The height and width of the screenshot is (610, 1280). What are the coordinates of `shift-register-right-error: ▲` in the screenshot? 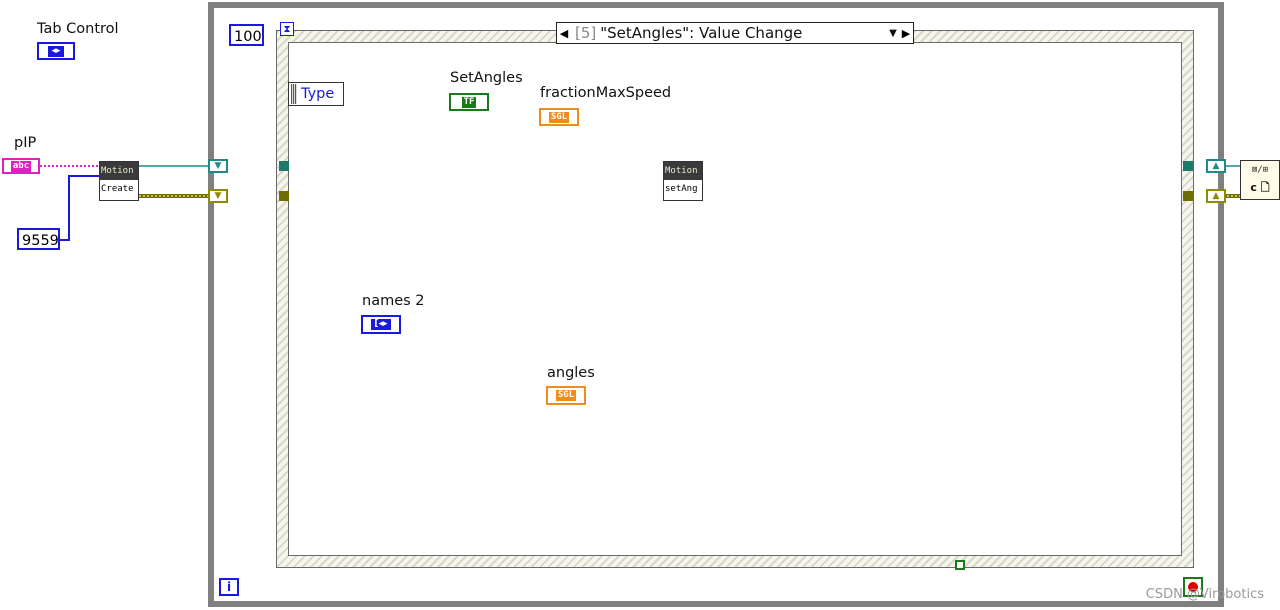 It's located at (1216, 196).